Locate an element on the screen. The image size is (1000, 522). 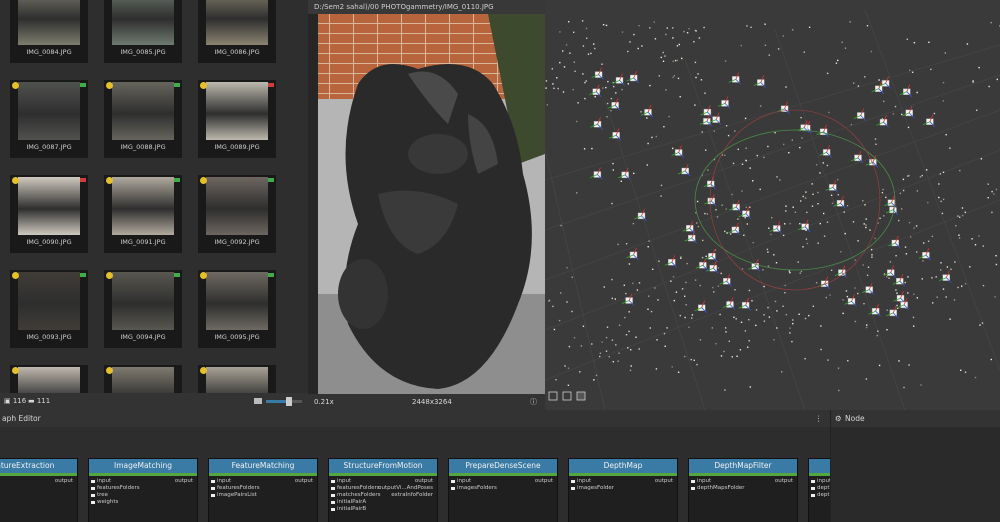
graph-node-output: outputVi...AndPoses is located at coordinates (405, 488).